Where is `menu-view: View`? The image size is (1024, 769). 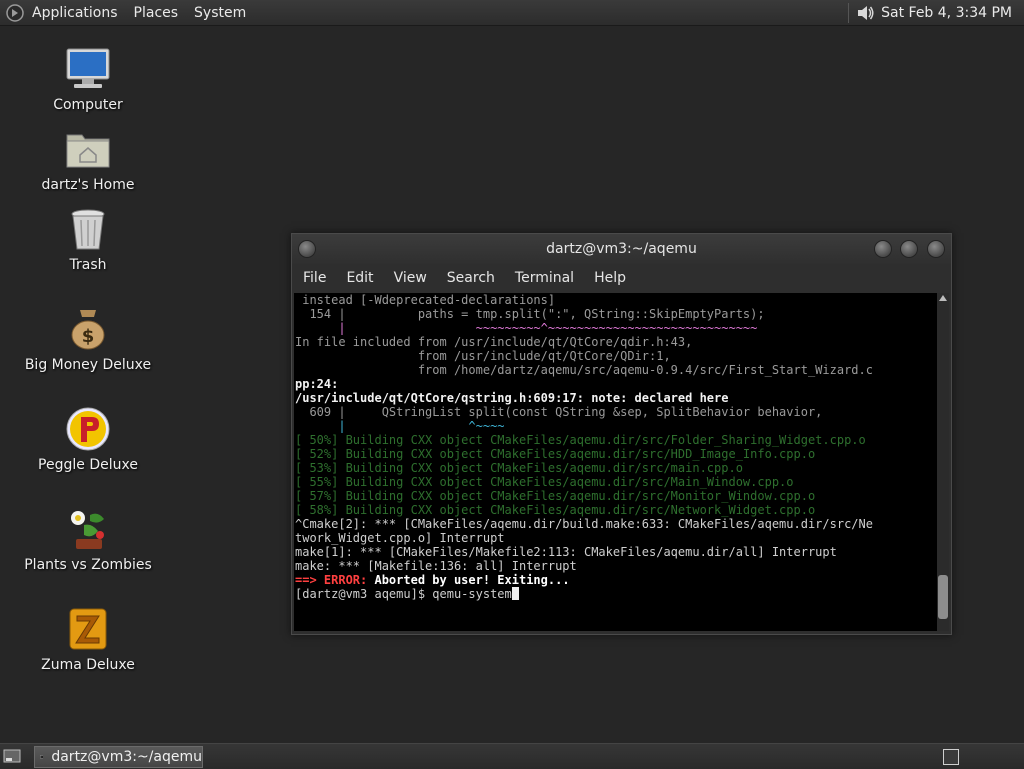
menu-view: View is located at coordinates (410, 278).